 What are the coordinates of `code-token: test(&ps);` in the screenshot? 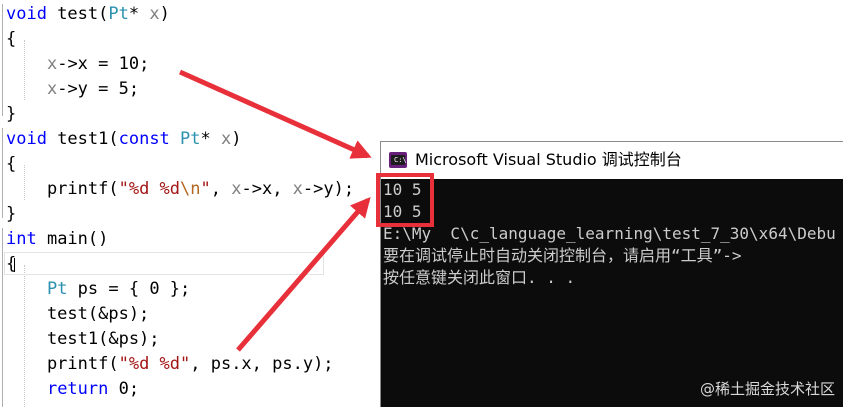 It's located at (78, 314).